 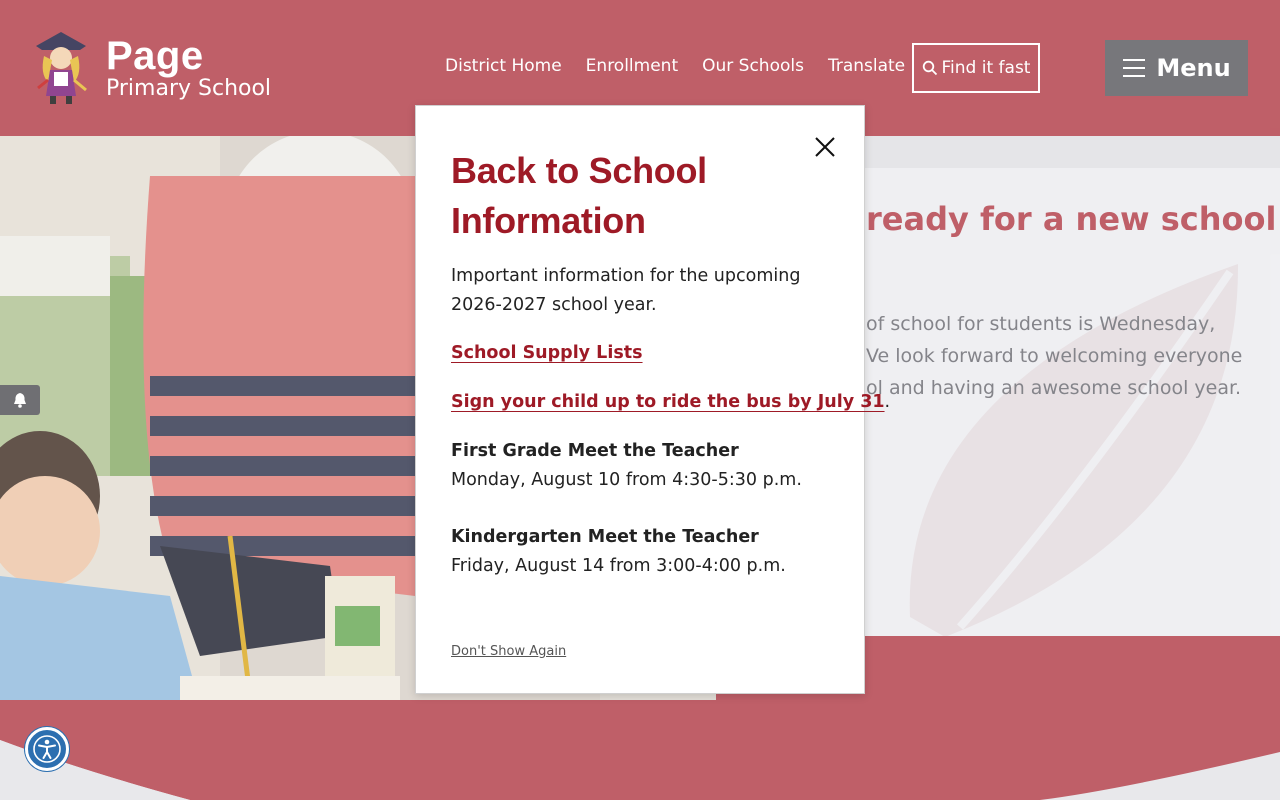 I want to click on accessibility-icon, so click(x=47, y=749).